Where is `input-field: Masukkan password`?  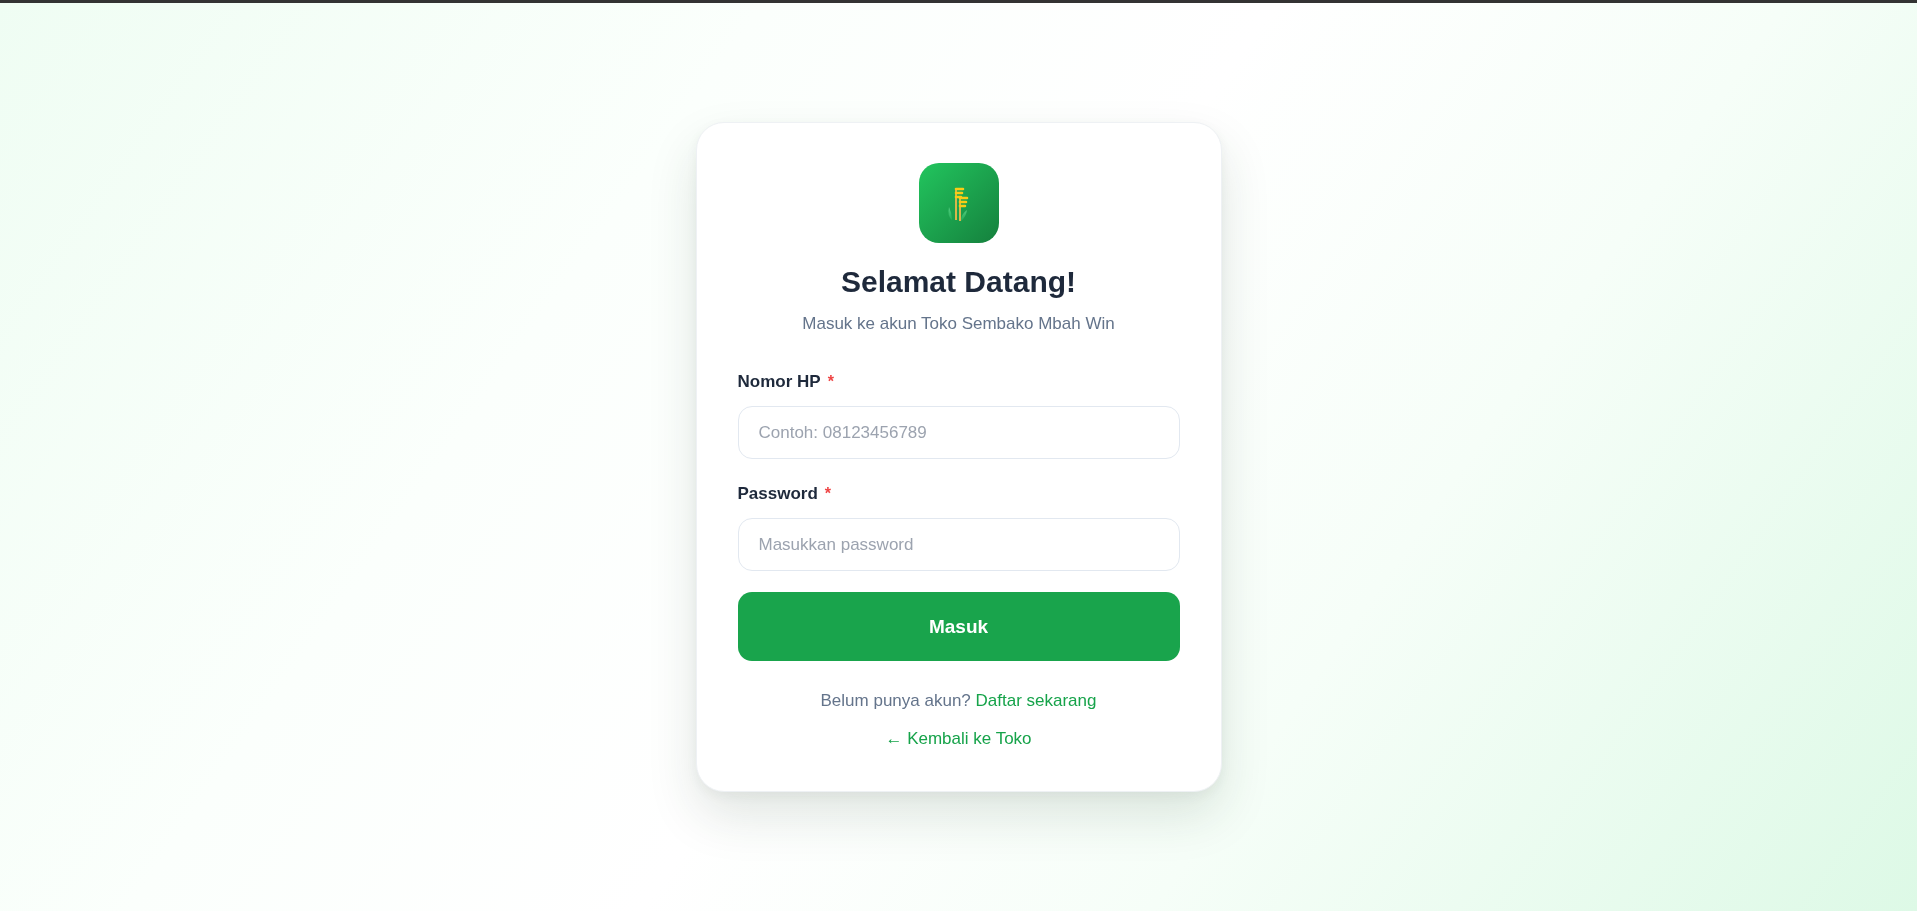 input-field: Masukkan password is located at coordinates (958, 544).